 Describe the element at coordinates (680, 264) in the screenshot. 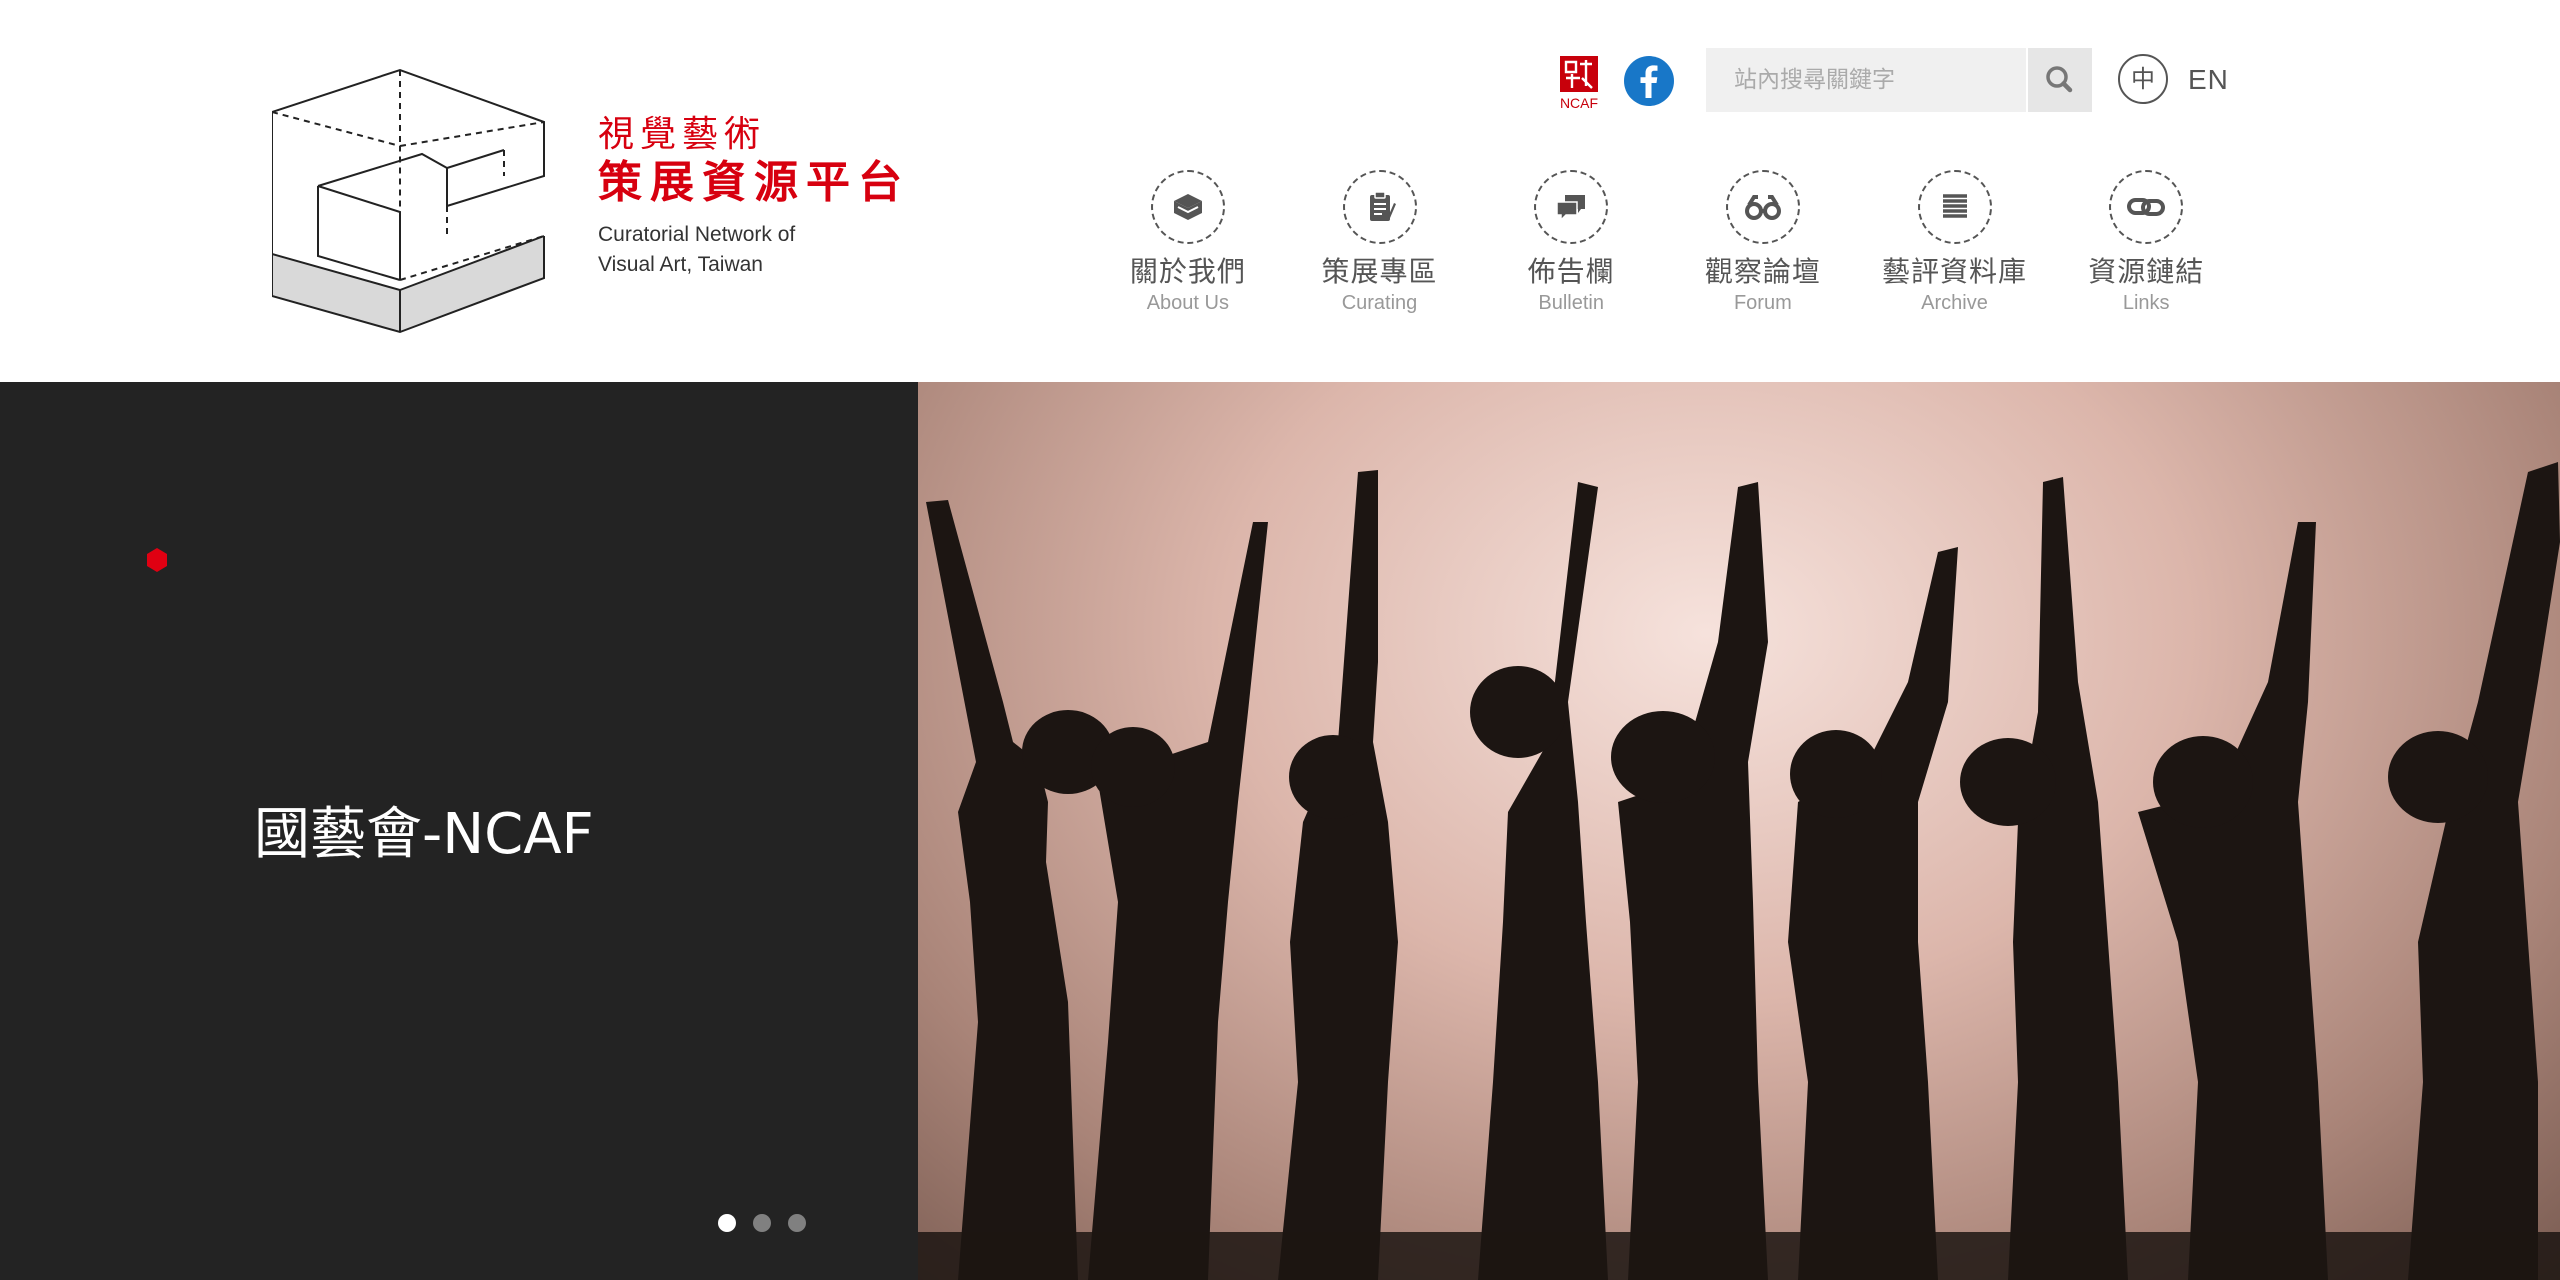

I see `logo-subtitle-line2: Visual Art, Taiwan` at that location.